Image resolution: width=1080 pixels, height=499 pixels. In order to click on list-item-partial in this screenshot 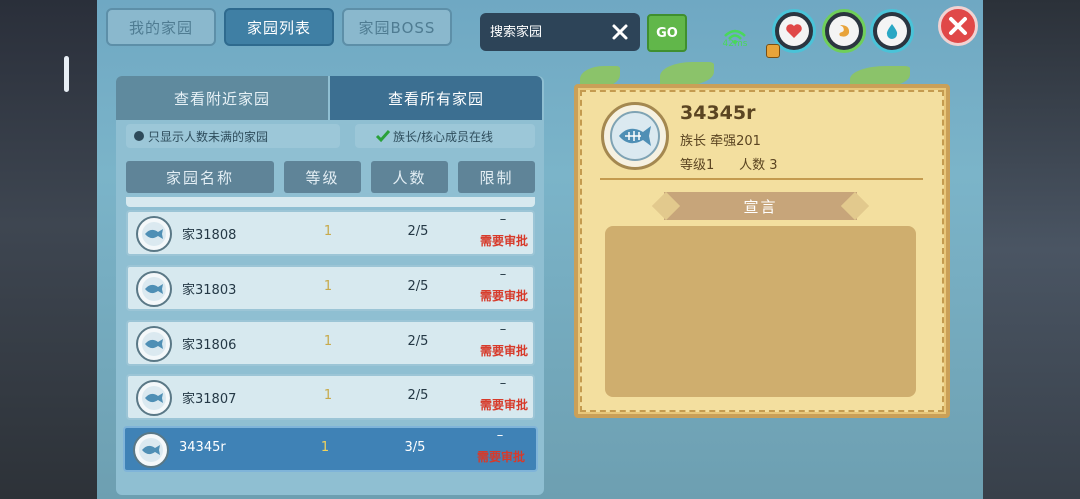, I will do `click(330, 202)`.